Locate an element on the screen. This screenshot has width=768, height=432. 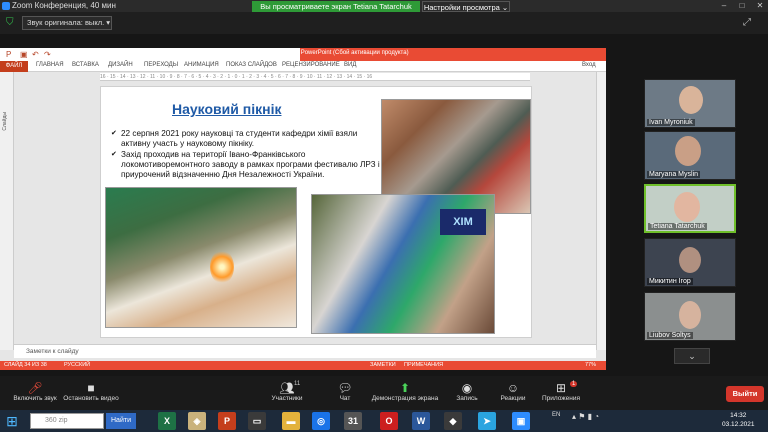
close-icon: ✕ is located at coordinates (760, 6).